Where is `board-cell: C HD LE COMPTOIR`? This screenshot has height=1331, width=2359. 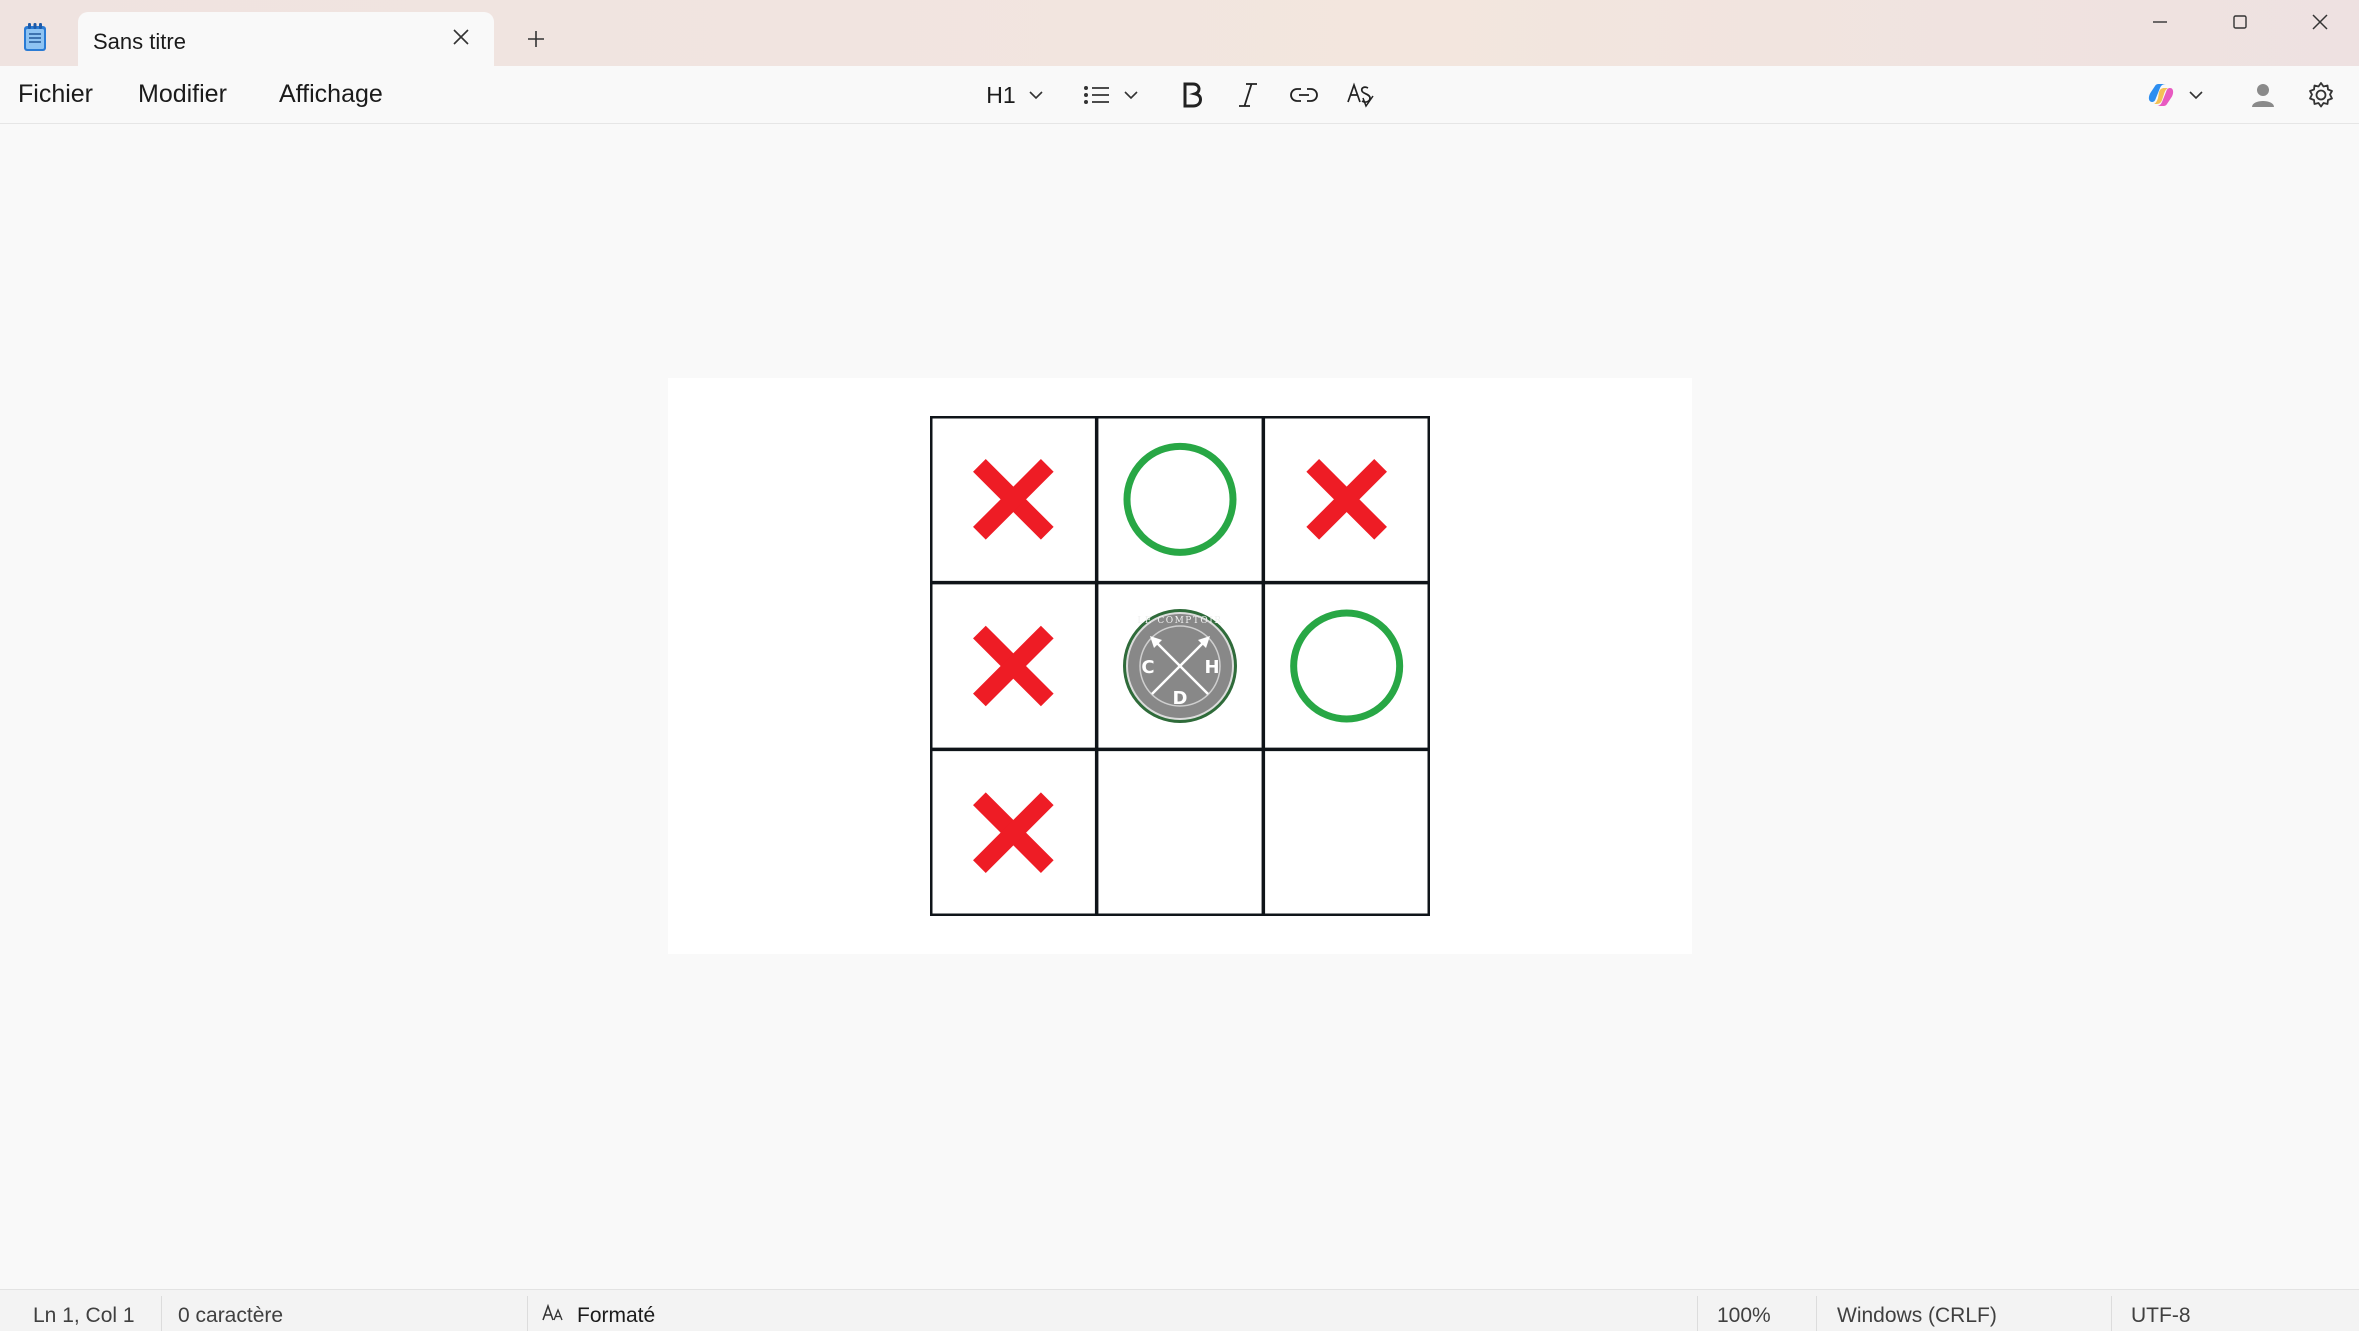
board-cell: C HD LE COMPTOIR is located at coordinates (1180, 666).